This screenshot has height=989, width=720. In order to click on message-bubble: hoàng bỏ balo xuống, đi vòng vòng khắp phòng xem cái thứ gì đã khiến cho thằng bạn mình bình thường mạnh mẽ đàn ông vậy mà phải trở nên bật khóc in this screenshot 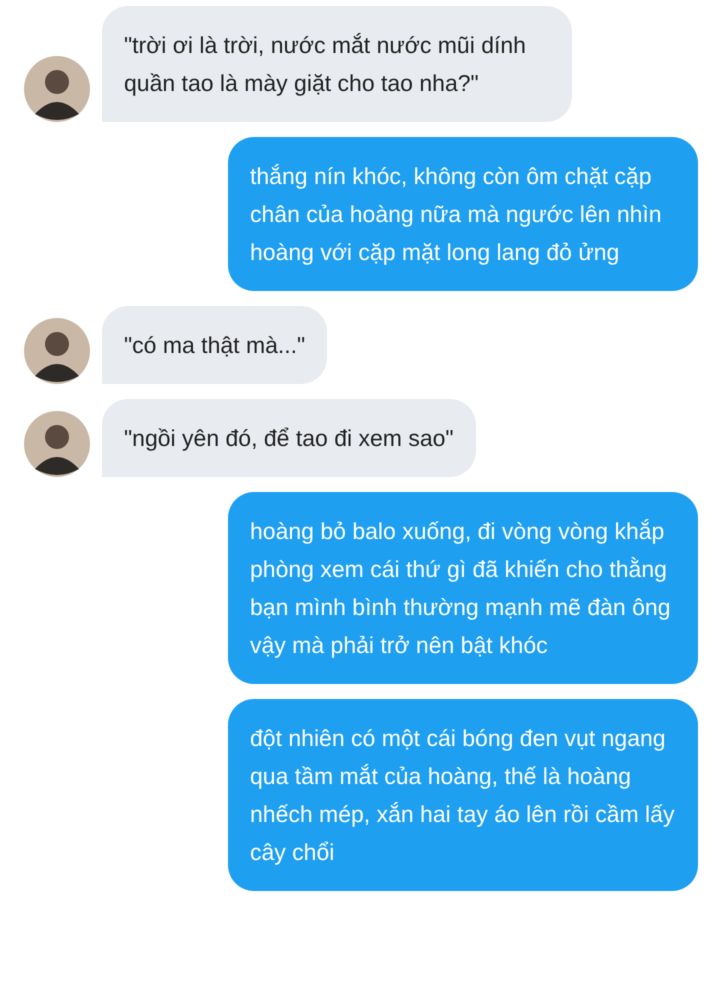, I will do `click(463, 588)`.